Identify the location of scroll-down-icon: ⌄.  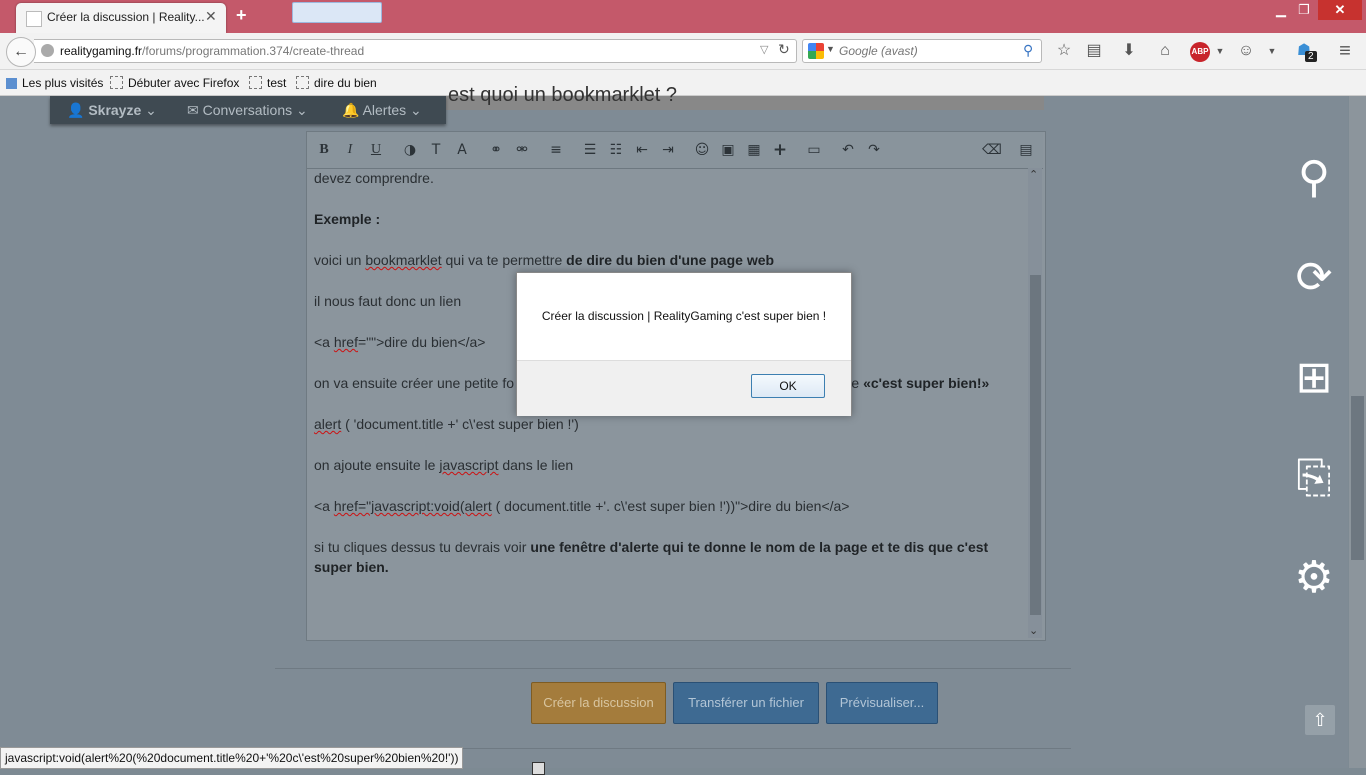
(1033, 630).